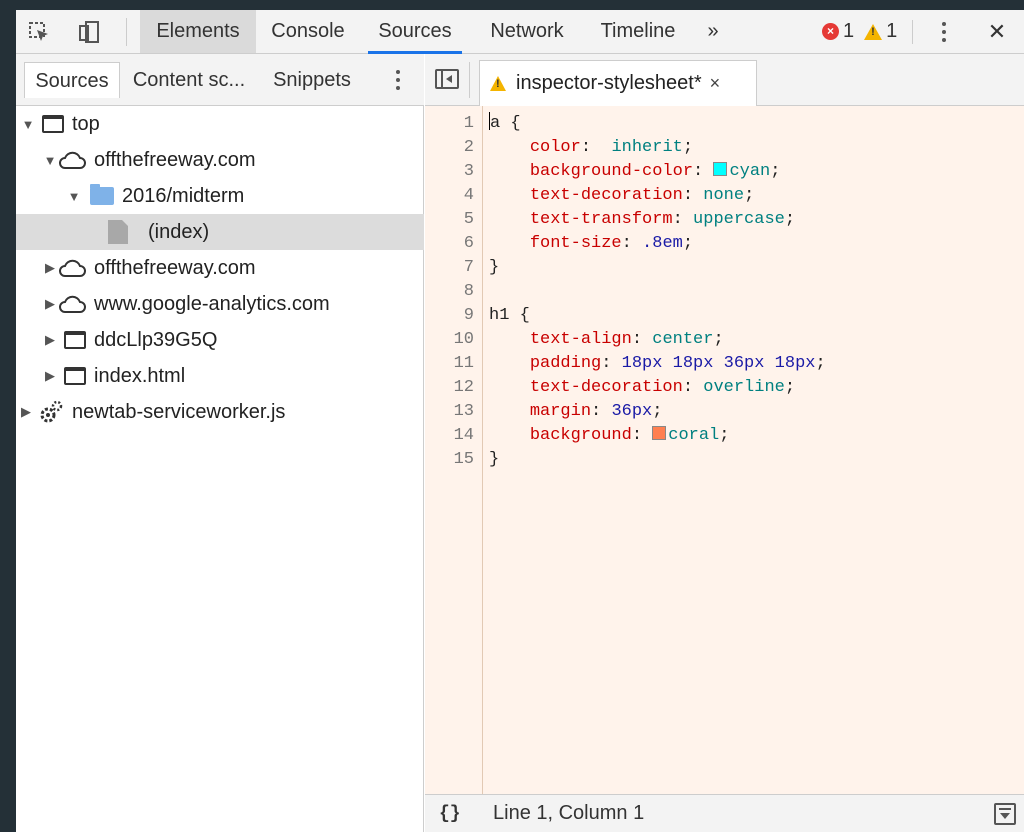 The height and width of the screenshot is (832, 1024). Describe the element at coordinates (220, 304) in the screenshot. I see `tree-item-domain: ▶ www.google-analytics.com` at that location.